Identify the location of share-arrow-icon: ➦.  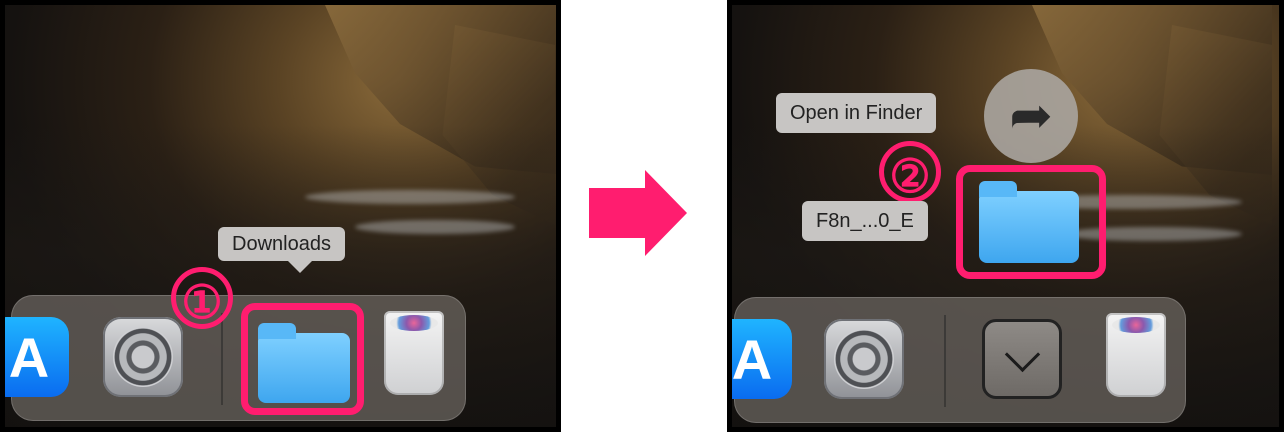
(1031, 116).